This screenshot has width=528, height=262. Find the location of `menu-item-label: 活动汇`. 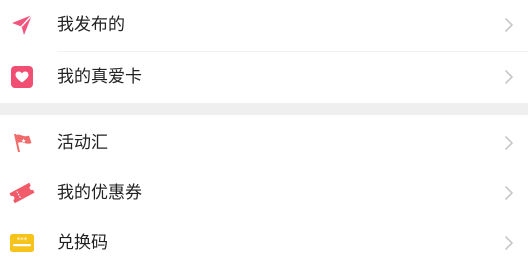

menu-item-label: 活动汇 is located at coordinates (82, 143).